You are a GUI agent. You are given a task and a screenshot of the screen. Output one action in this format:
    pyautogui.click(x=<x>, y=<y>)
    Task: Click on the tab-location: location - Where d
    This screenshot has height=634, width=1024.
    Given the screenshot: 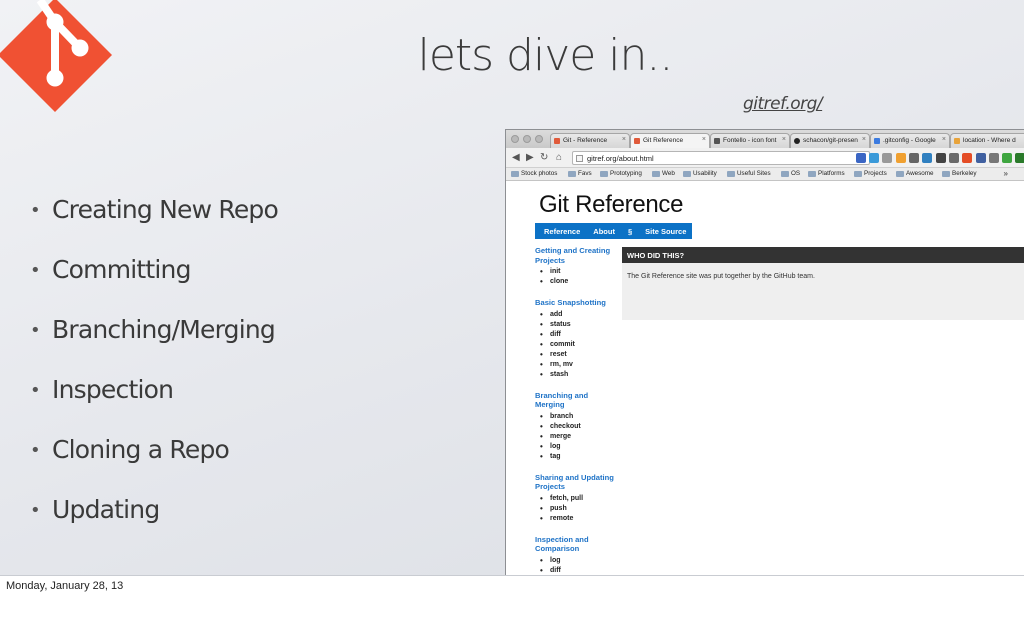 What is the action you would take?
    pyautogui.click(x=987, y=140)
    